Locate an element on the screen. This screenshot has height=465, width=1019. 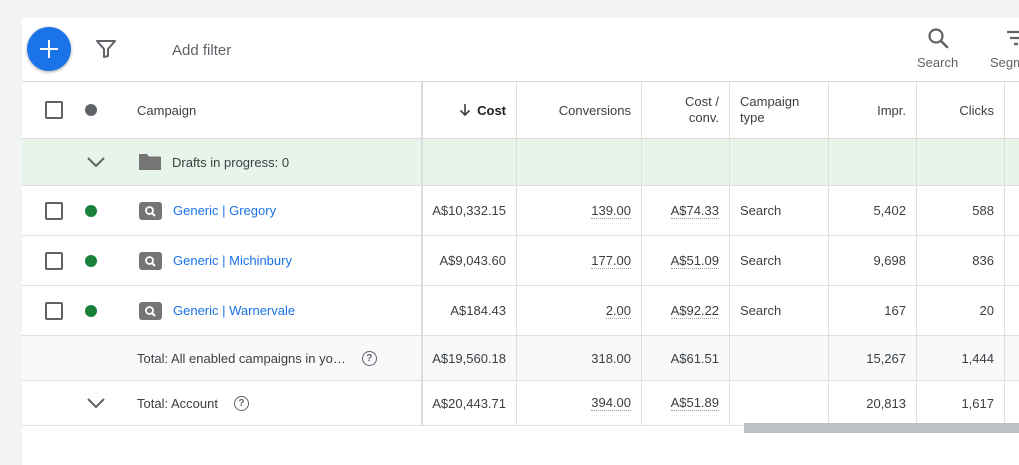
cost-conv-value: A$92.22 is located at coordinates (694, 311).